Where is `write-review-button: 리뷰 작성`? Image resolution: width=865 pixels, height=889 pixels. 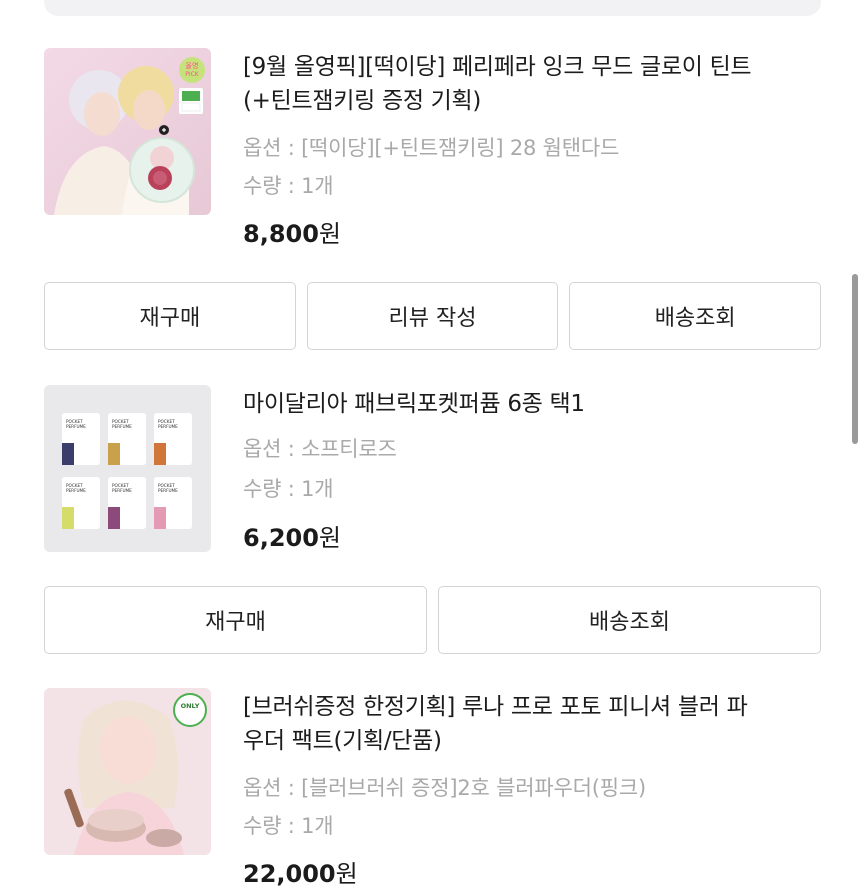
write-review-button: 리뷰 작성 is located at coordinates (432, 316).